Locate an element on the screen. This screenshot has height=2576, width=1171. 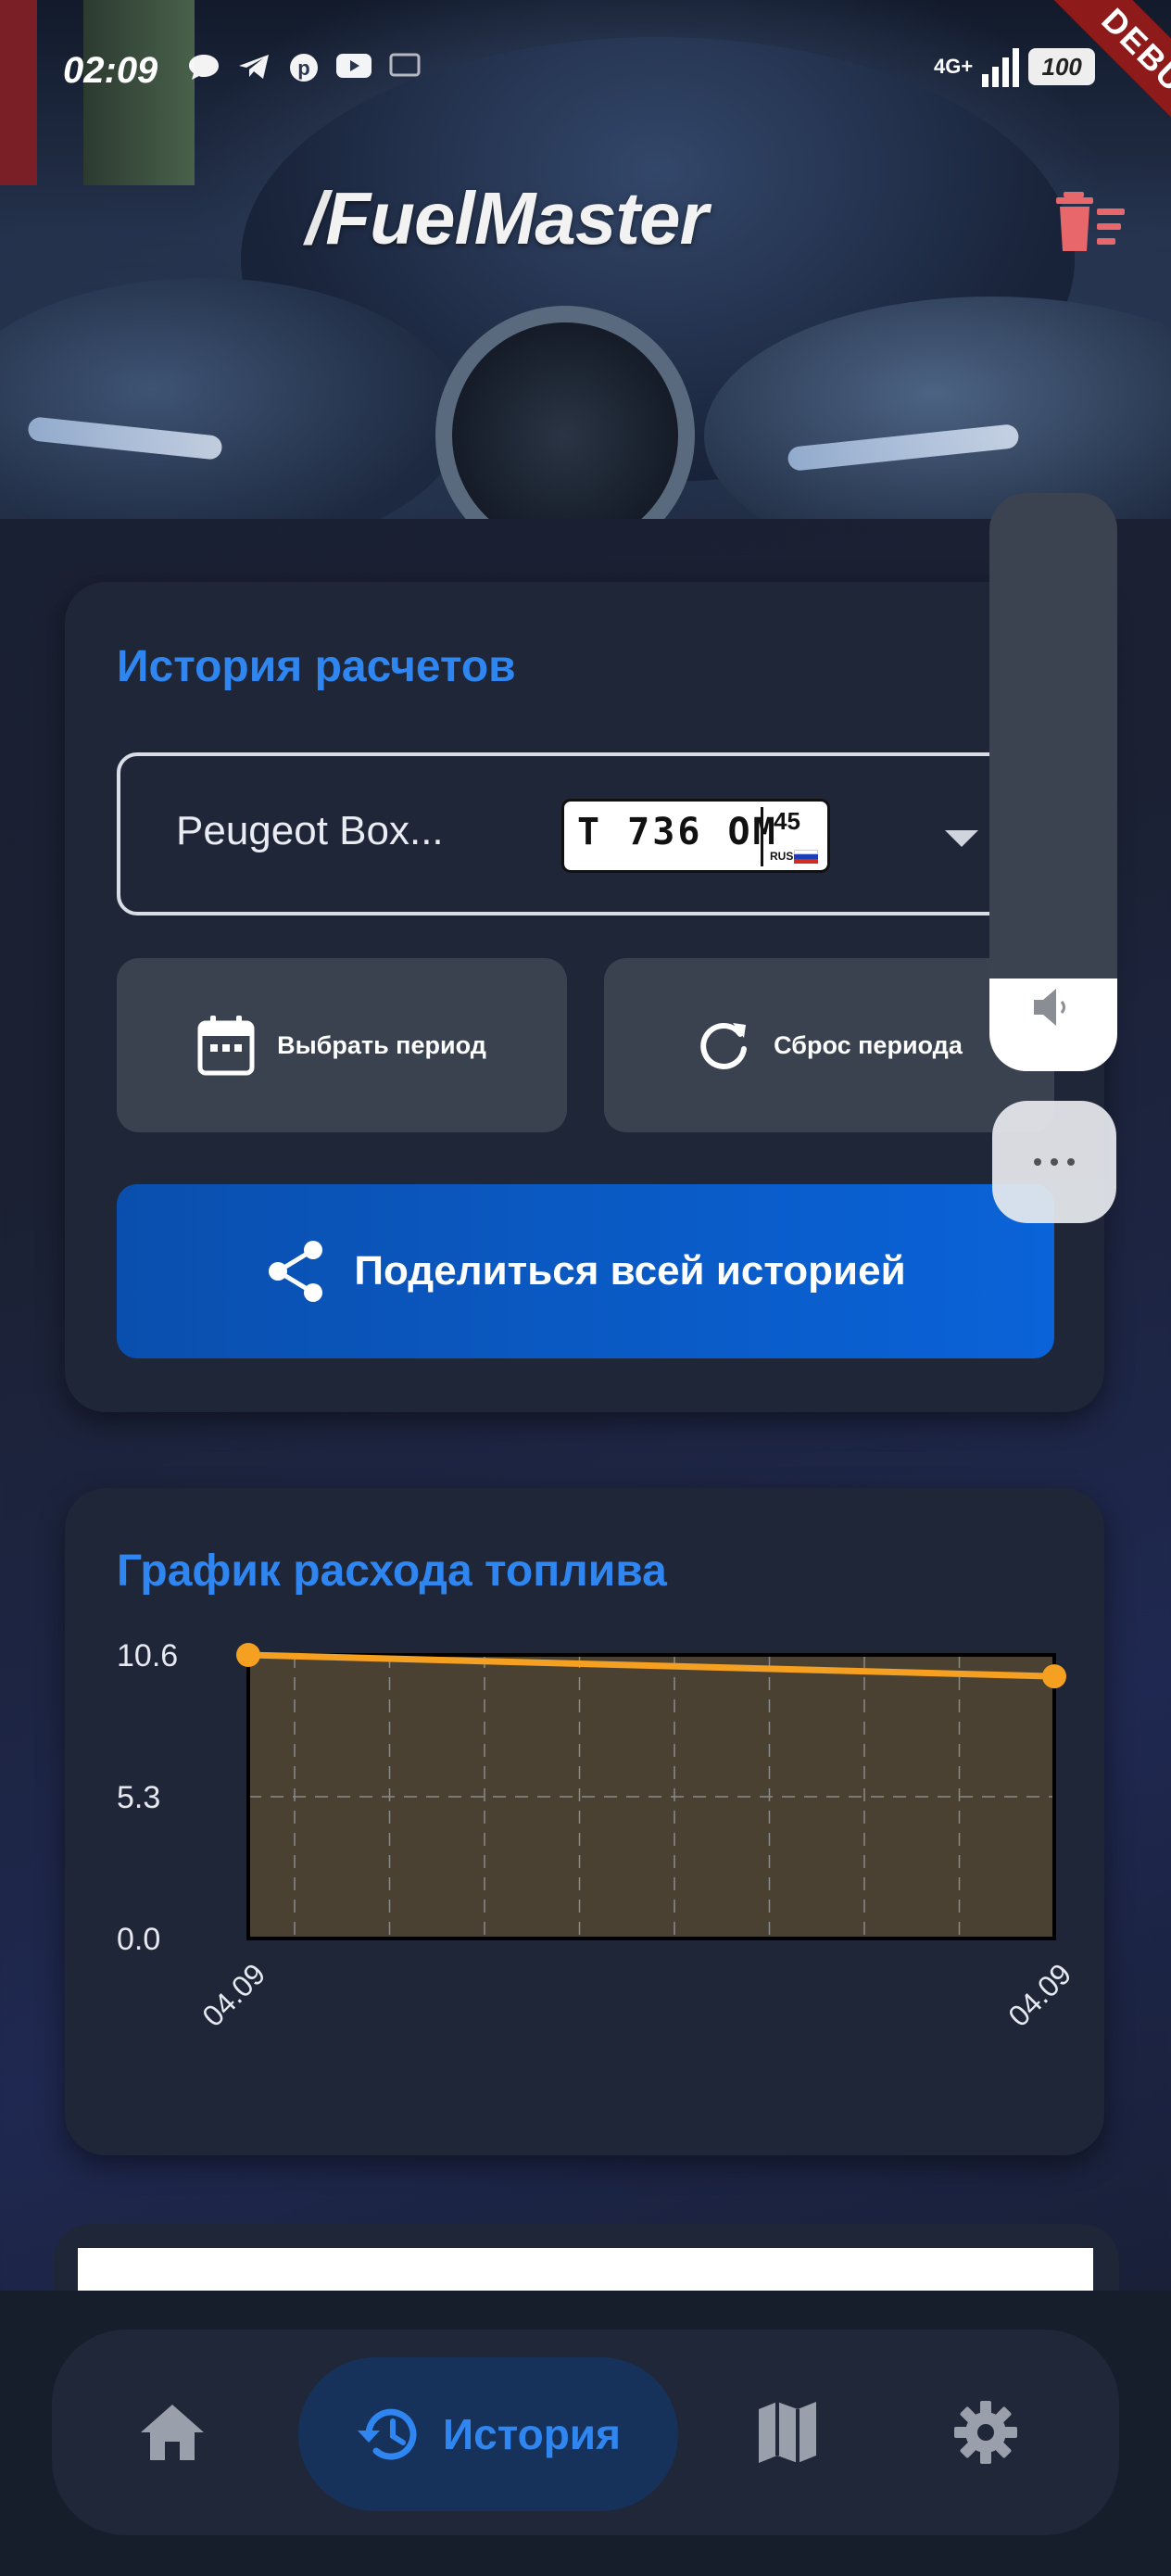
system-status: 4G+ 100 is located at coordinates (1015, 66).